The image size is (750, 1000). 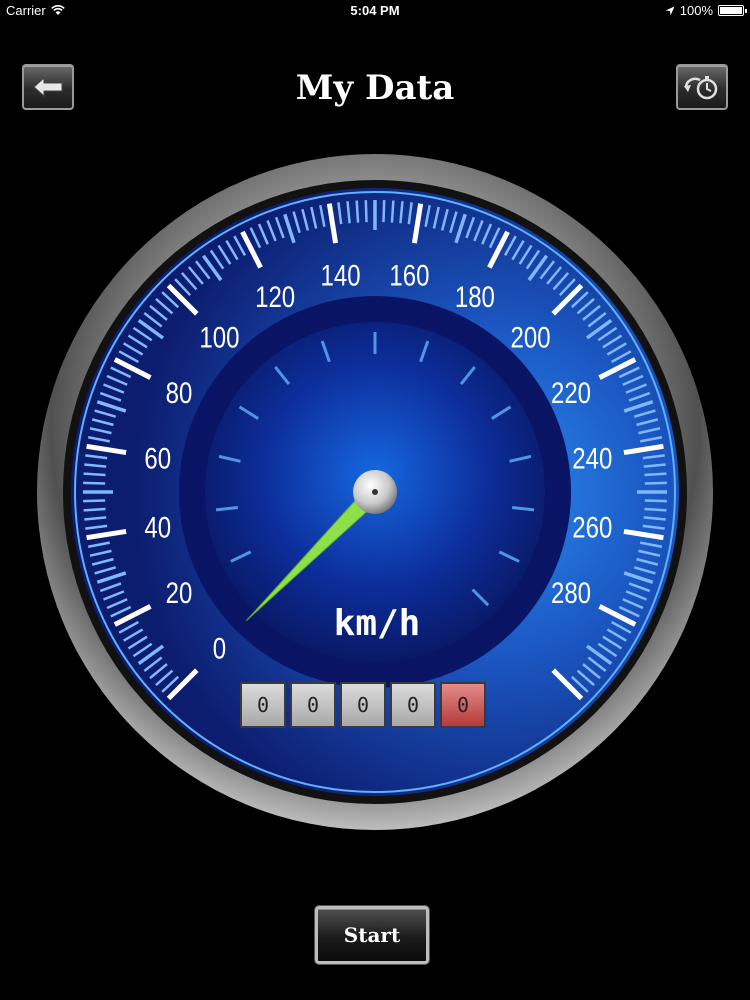 What do you see at coordinates (571, 393) in the screenshot?
I see `gauge-tick-label: 220` at bounding box center [571, 393].